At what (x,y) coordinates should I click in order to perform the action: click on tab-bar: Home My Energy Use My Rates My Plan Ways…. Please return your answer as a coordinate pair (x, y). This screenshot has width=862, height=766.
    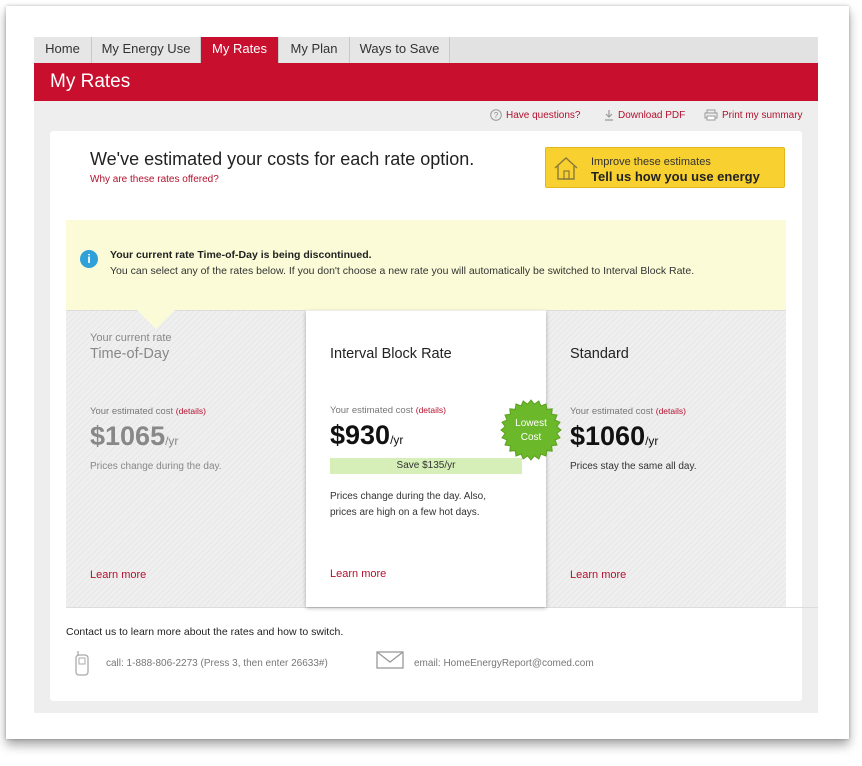
    Looking at the image, I should click on (426, 50).